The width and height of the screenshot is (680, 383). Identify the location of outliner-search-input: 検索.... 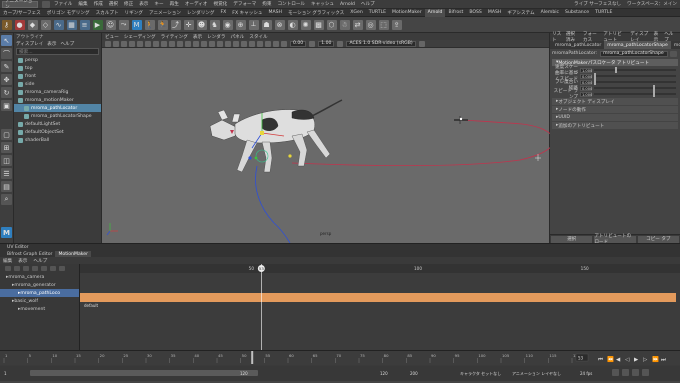
(57, 51).